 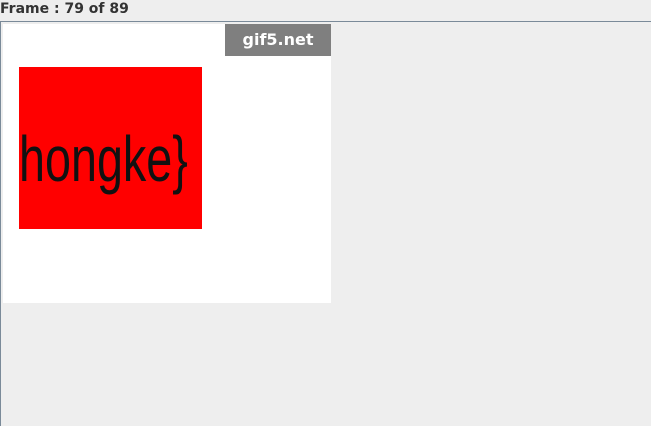 I want to click on red-text-box: hongke}, so click(x=110, y=148).